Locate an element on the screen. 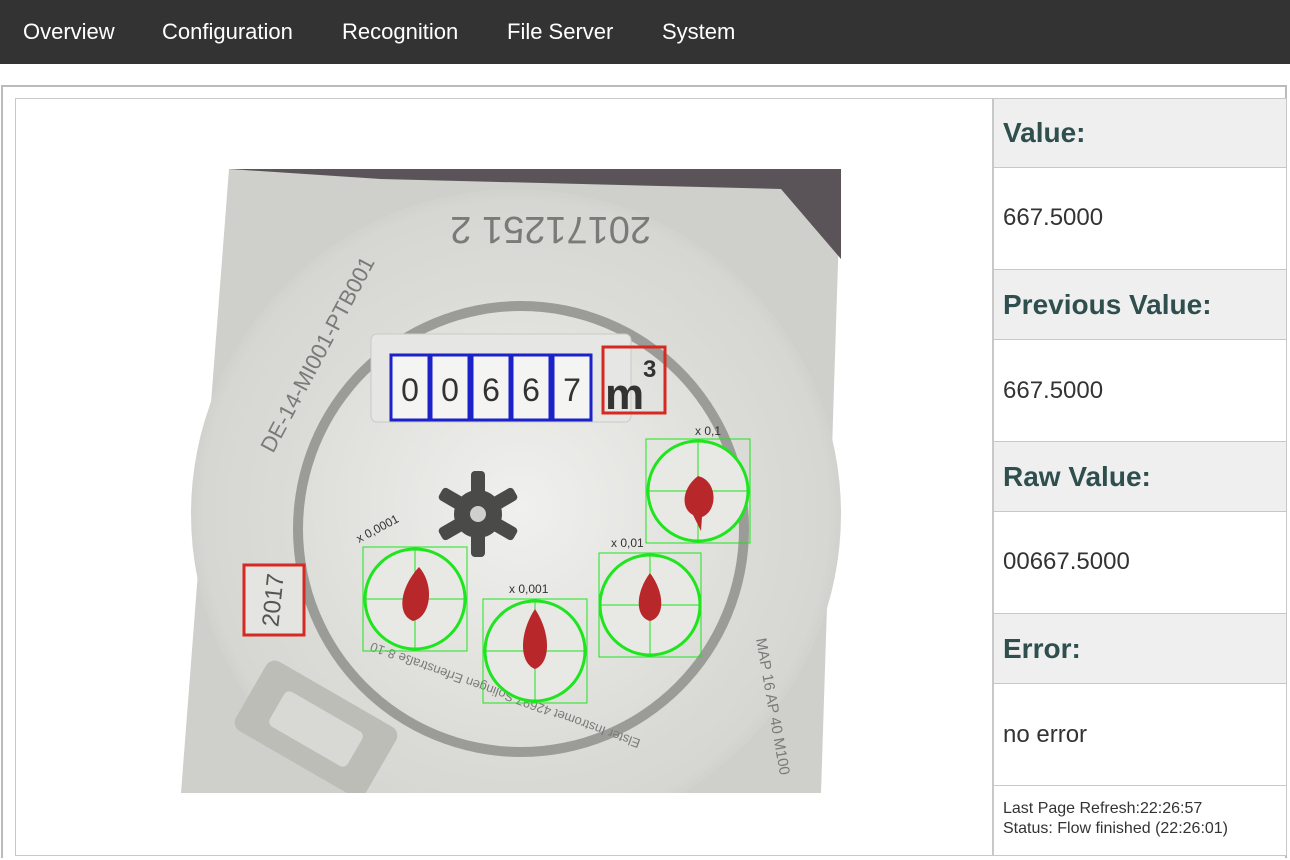 The image size is (1290, 860). nav-file-server: File Server is located at coordinates (560, 32).